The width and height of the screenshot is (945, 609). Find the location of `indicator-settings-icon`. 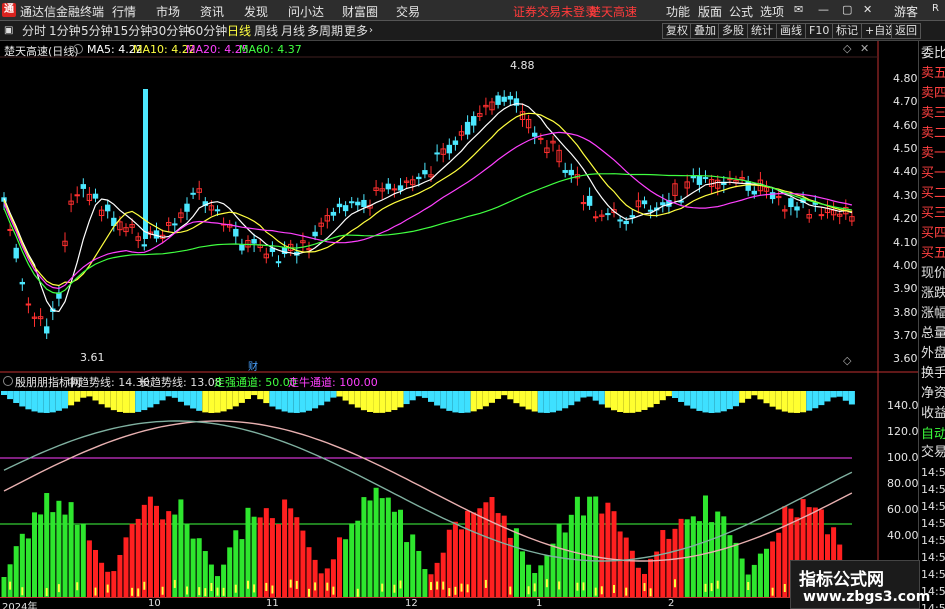

indicator-settings-icon is located at coordinates (8, 381).